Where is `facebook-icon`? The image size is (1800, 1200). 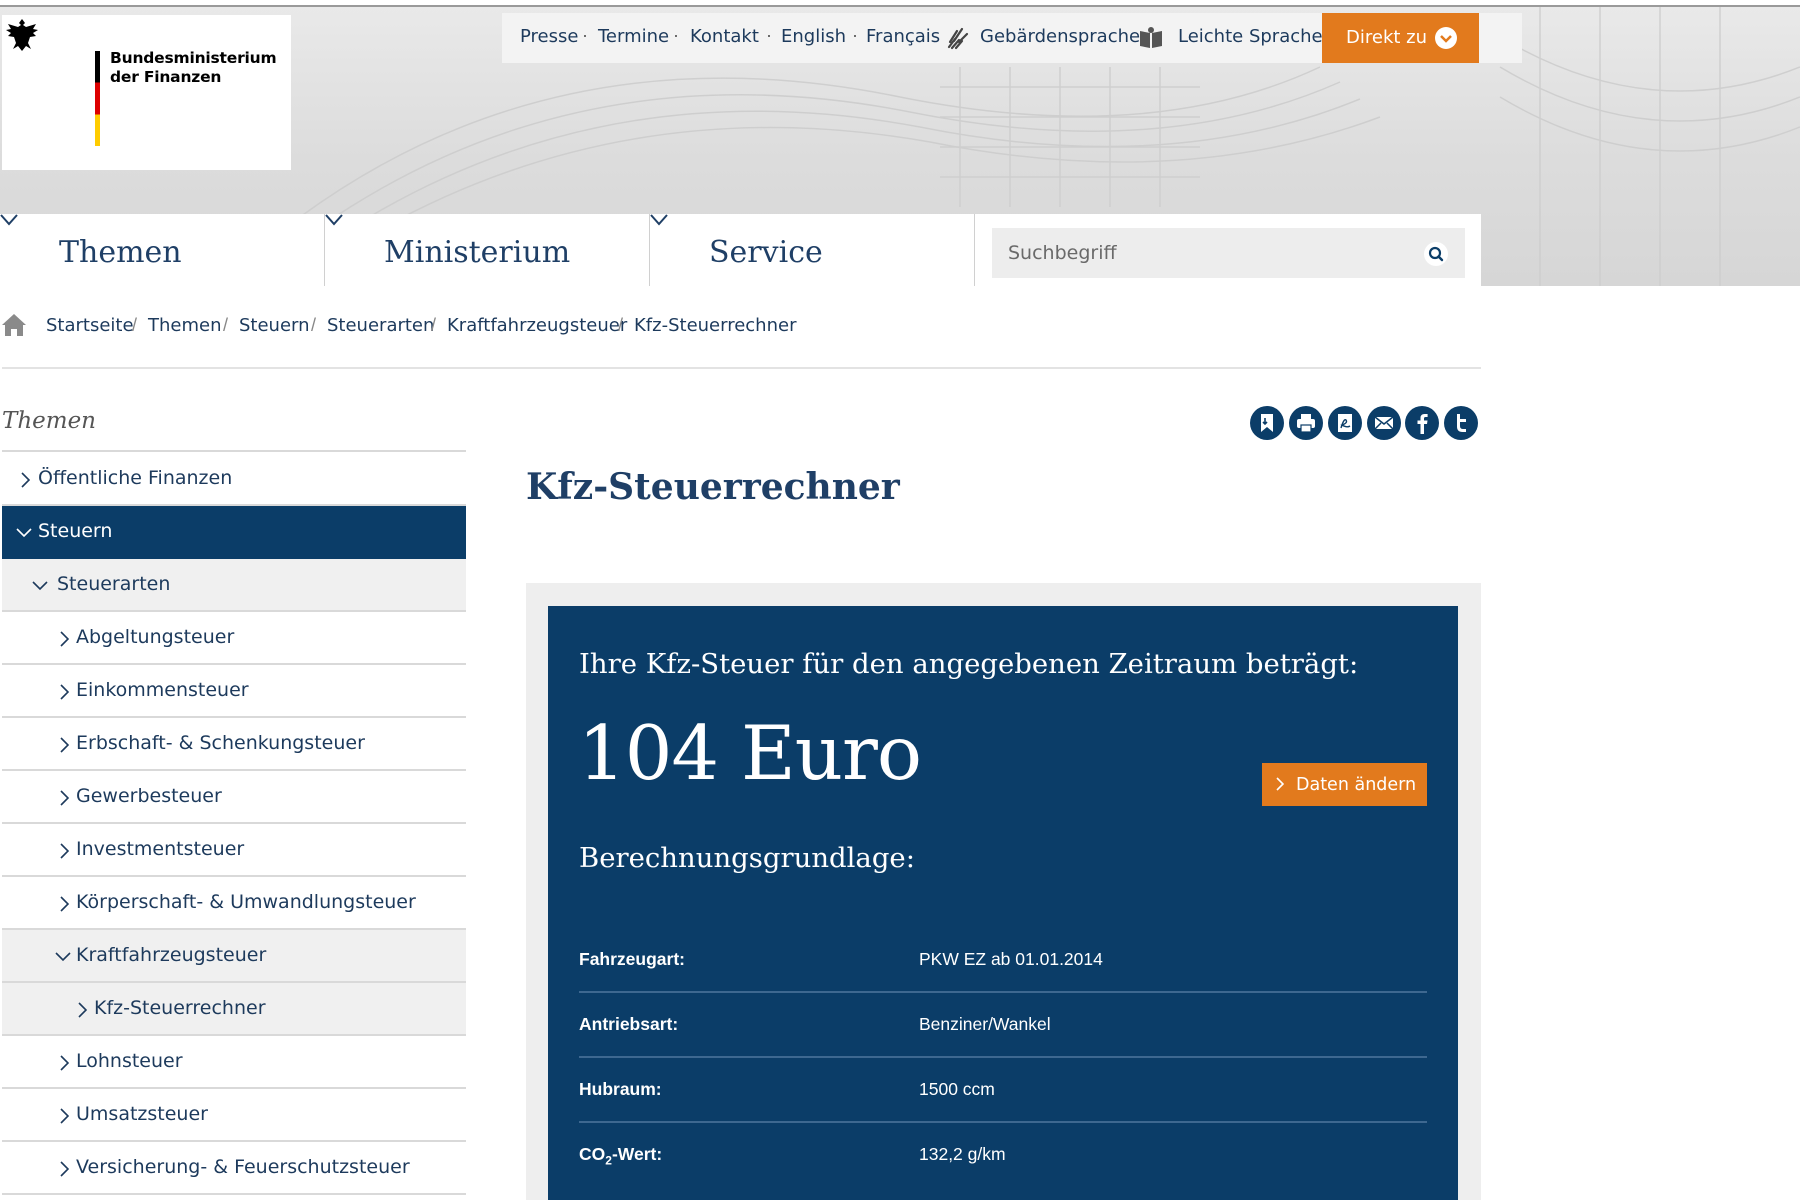
facebook-icon is located at coordinates (1422, 424).